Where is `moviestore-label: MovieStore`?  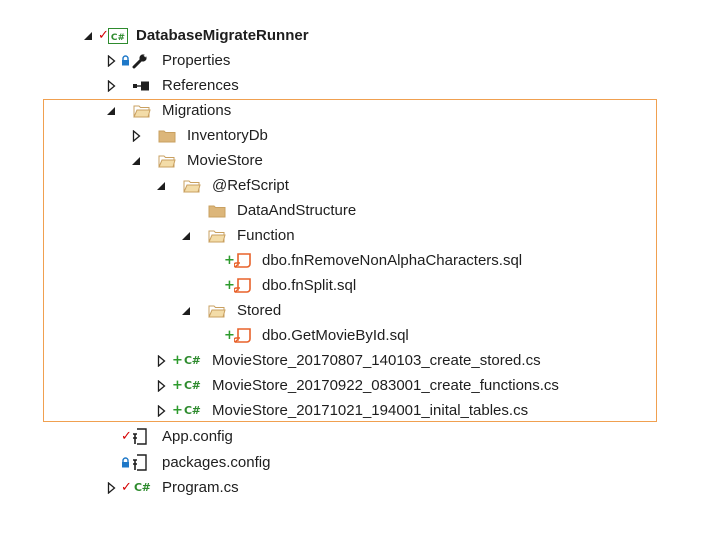
moviestore-label: MovieStore is located at coordinates (225, 160).